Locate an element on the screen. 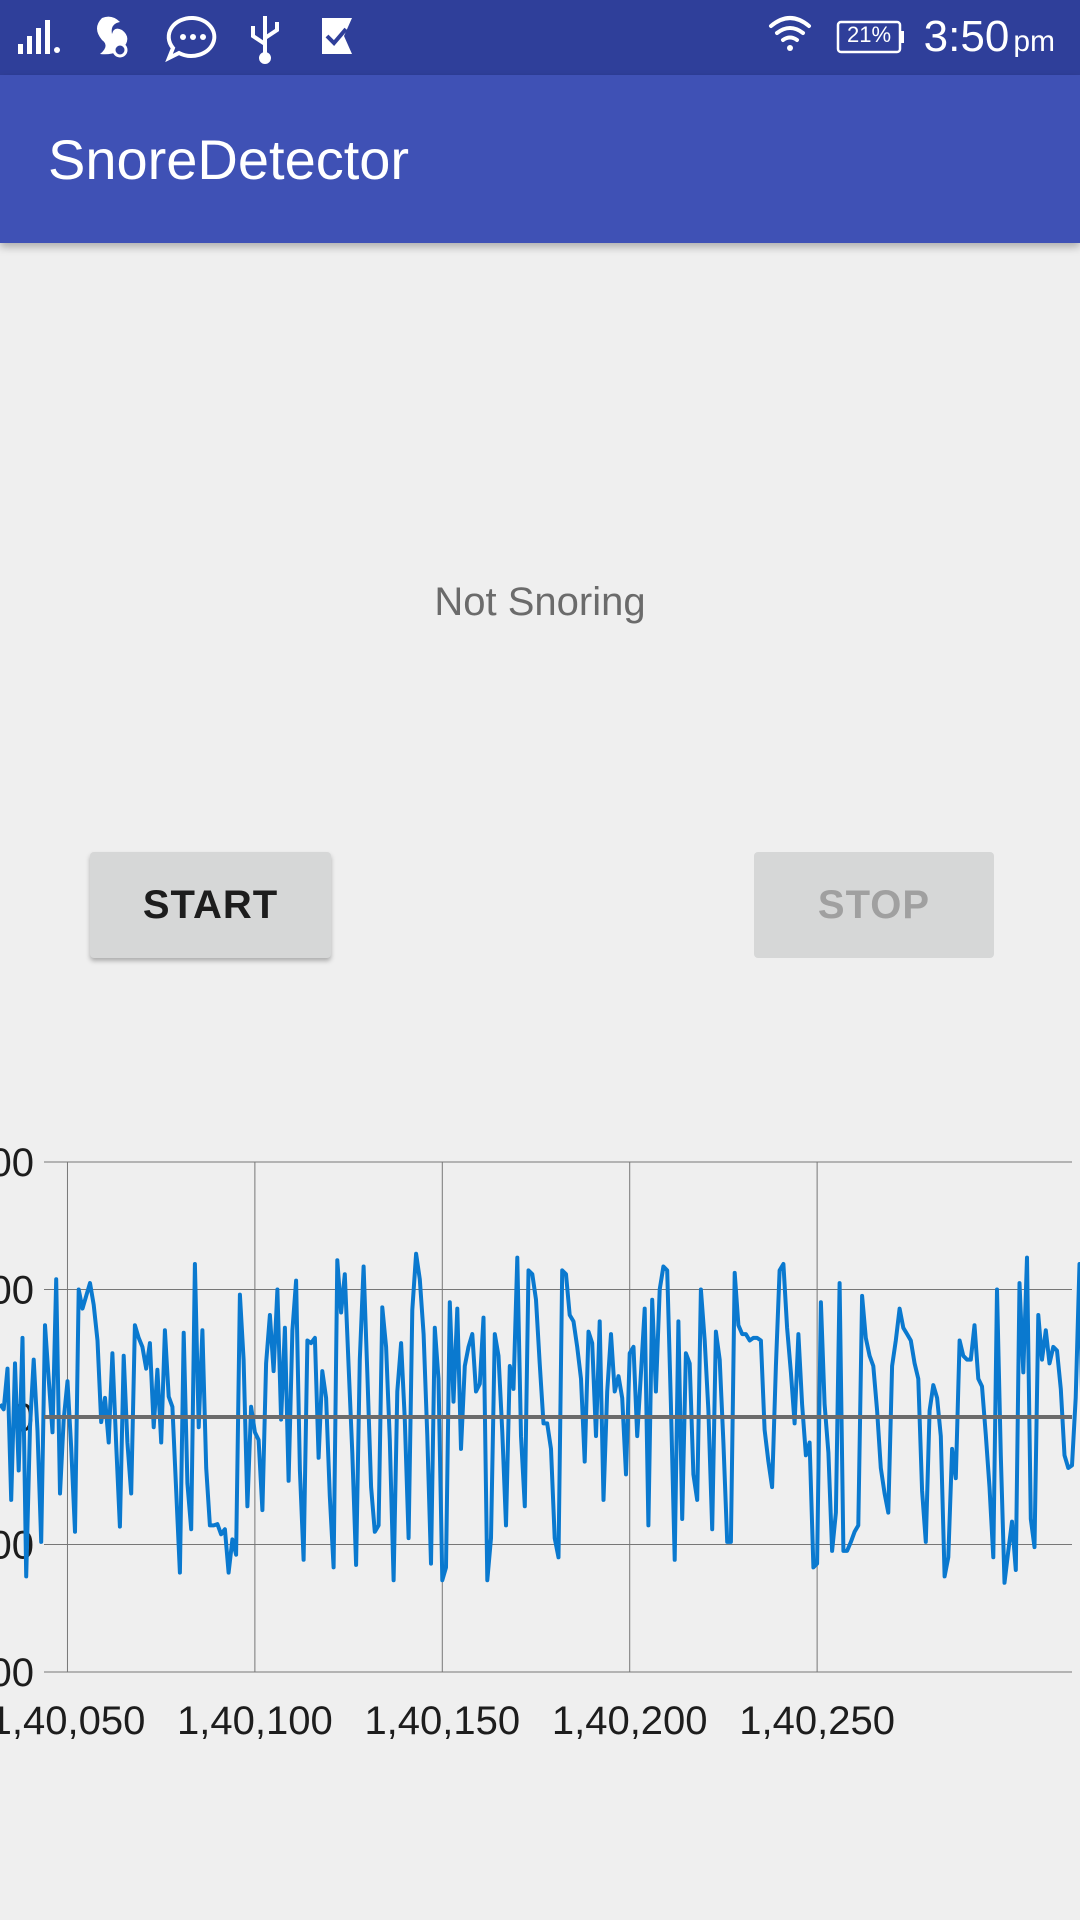  clock-time: 3:50 is located at coordinates (966, 36).